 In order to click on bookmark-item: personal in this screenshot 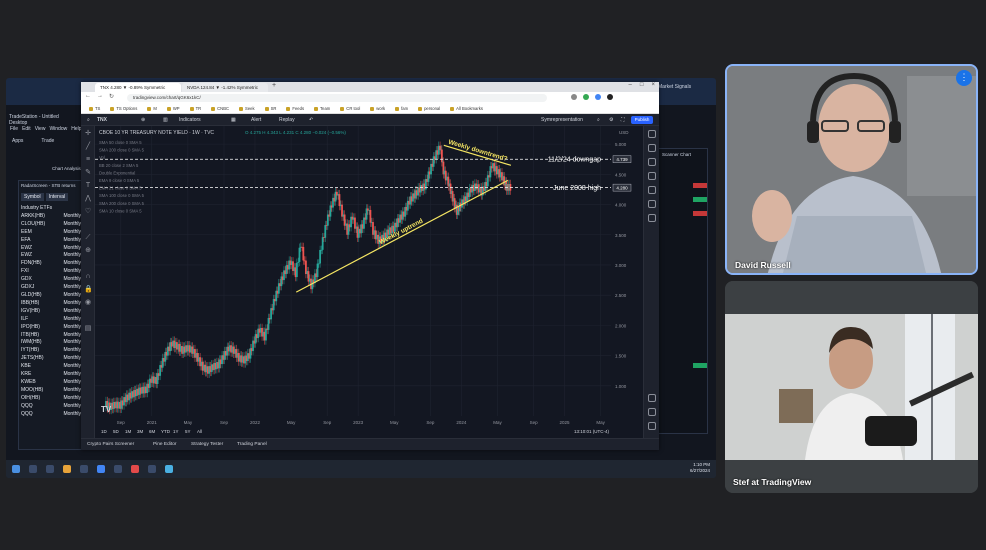, I will do `click(429, 108)`.